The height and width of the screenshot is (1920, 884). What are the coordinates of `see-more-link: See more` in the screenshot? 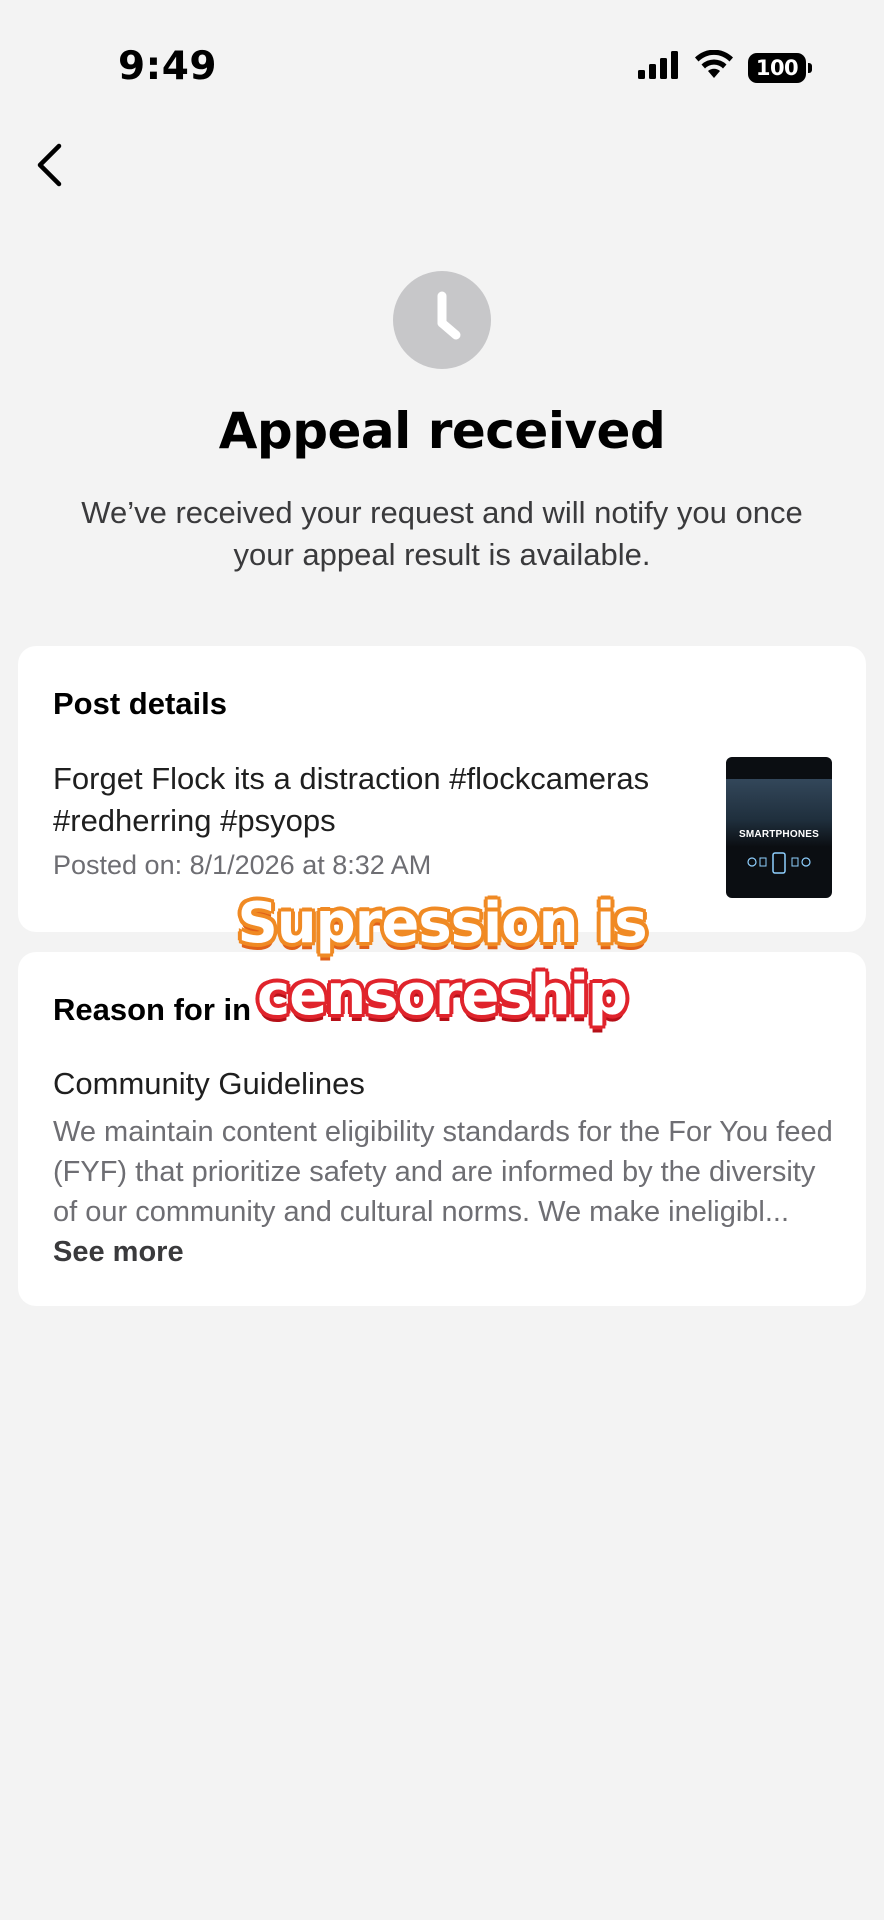 It's located at (118, 1252).